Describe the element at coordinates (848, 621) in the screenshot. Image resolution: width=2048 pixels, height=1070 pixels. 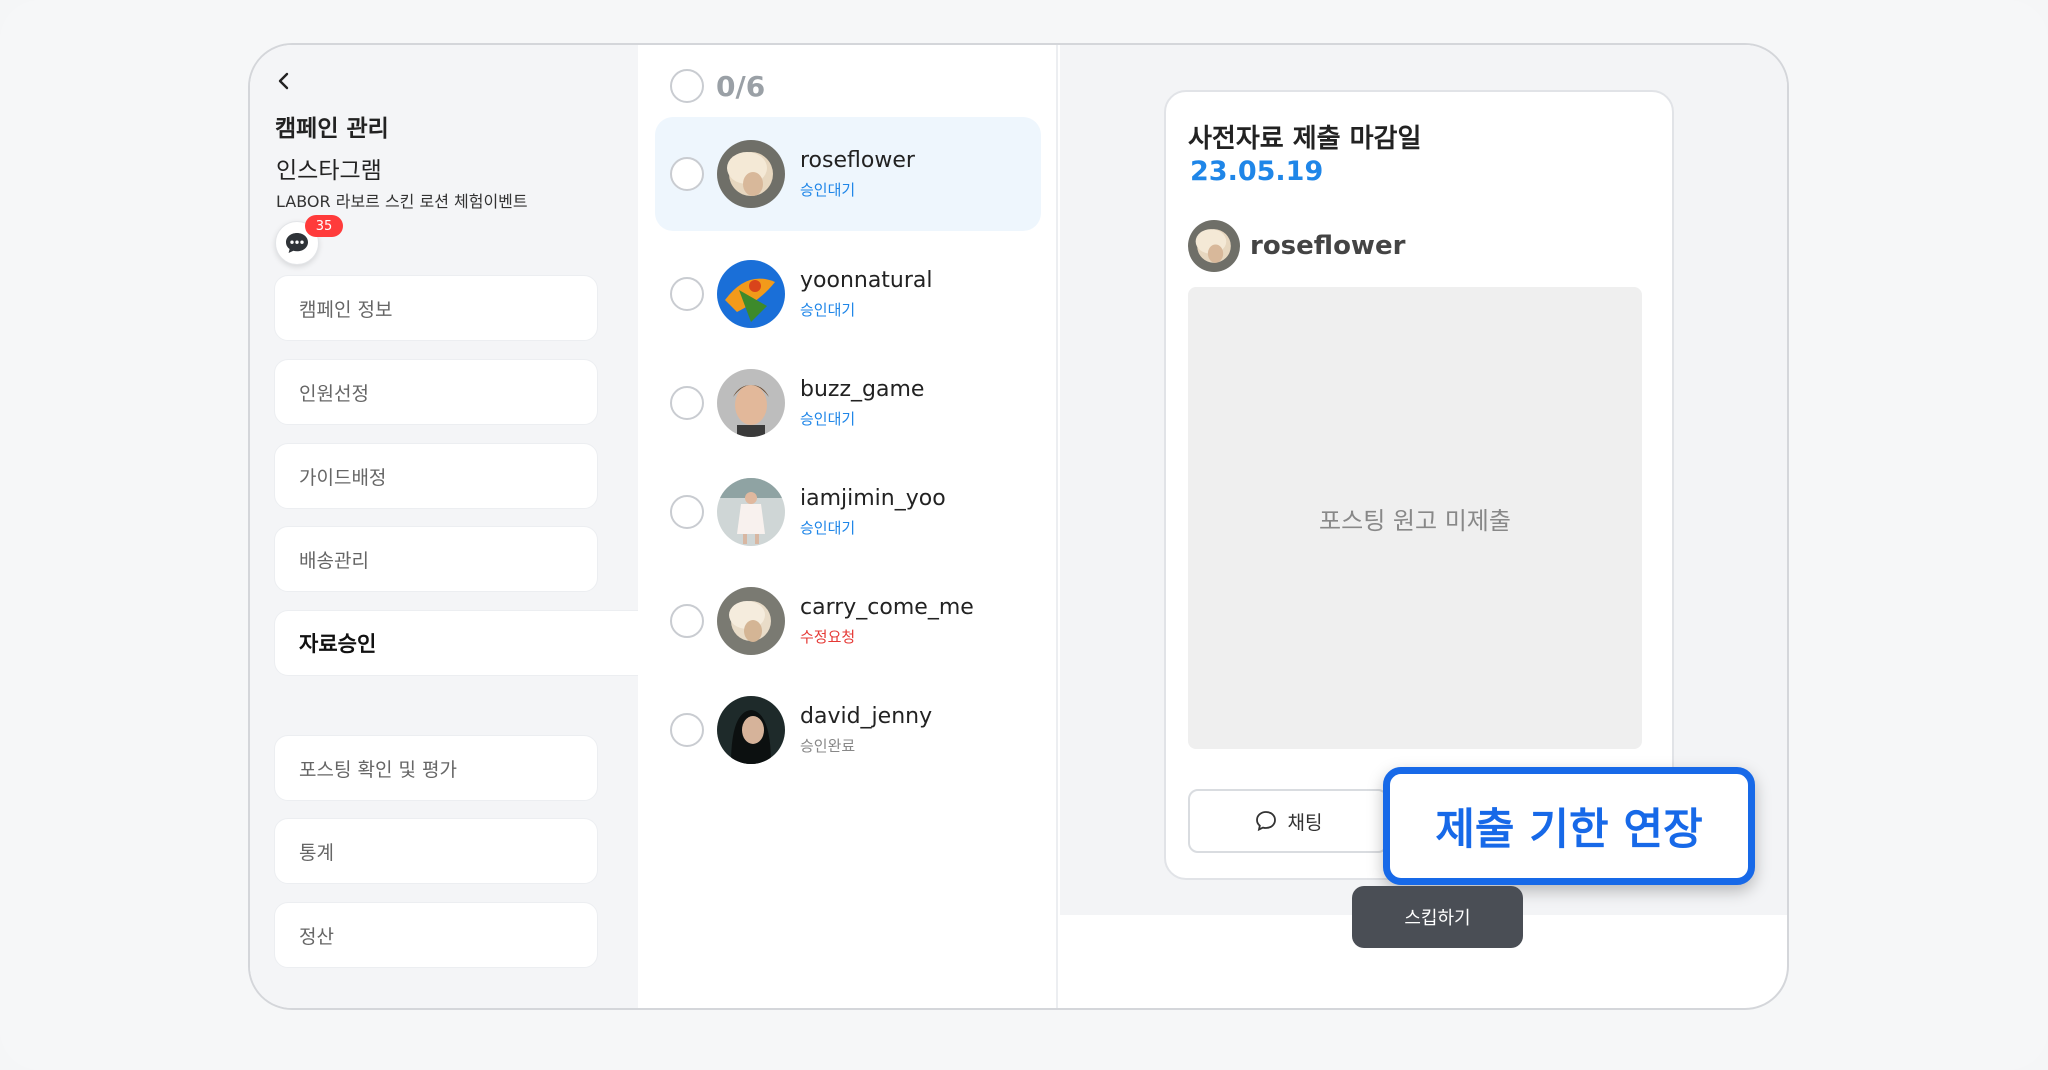
I see `list-item: carry_come_me 수정요청` at that location.